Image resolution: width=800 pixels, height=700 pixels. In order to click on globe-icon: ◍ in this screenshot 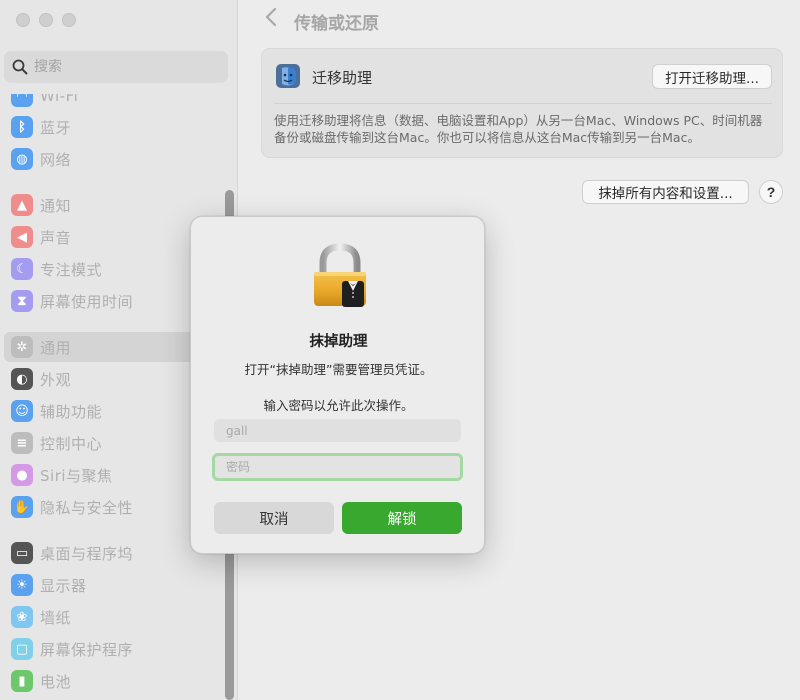, I will do `click(22, 159)`.